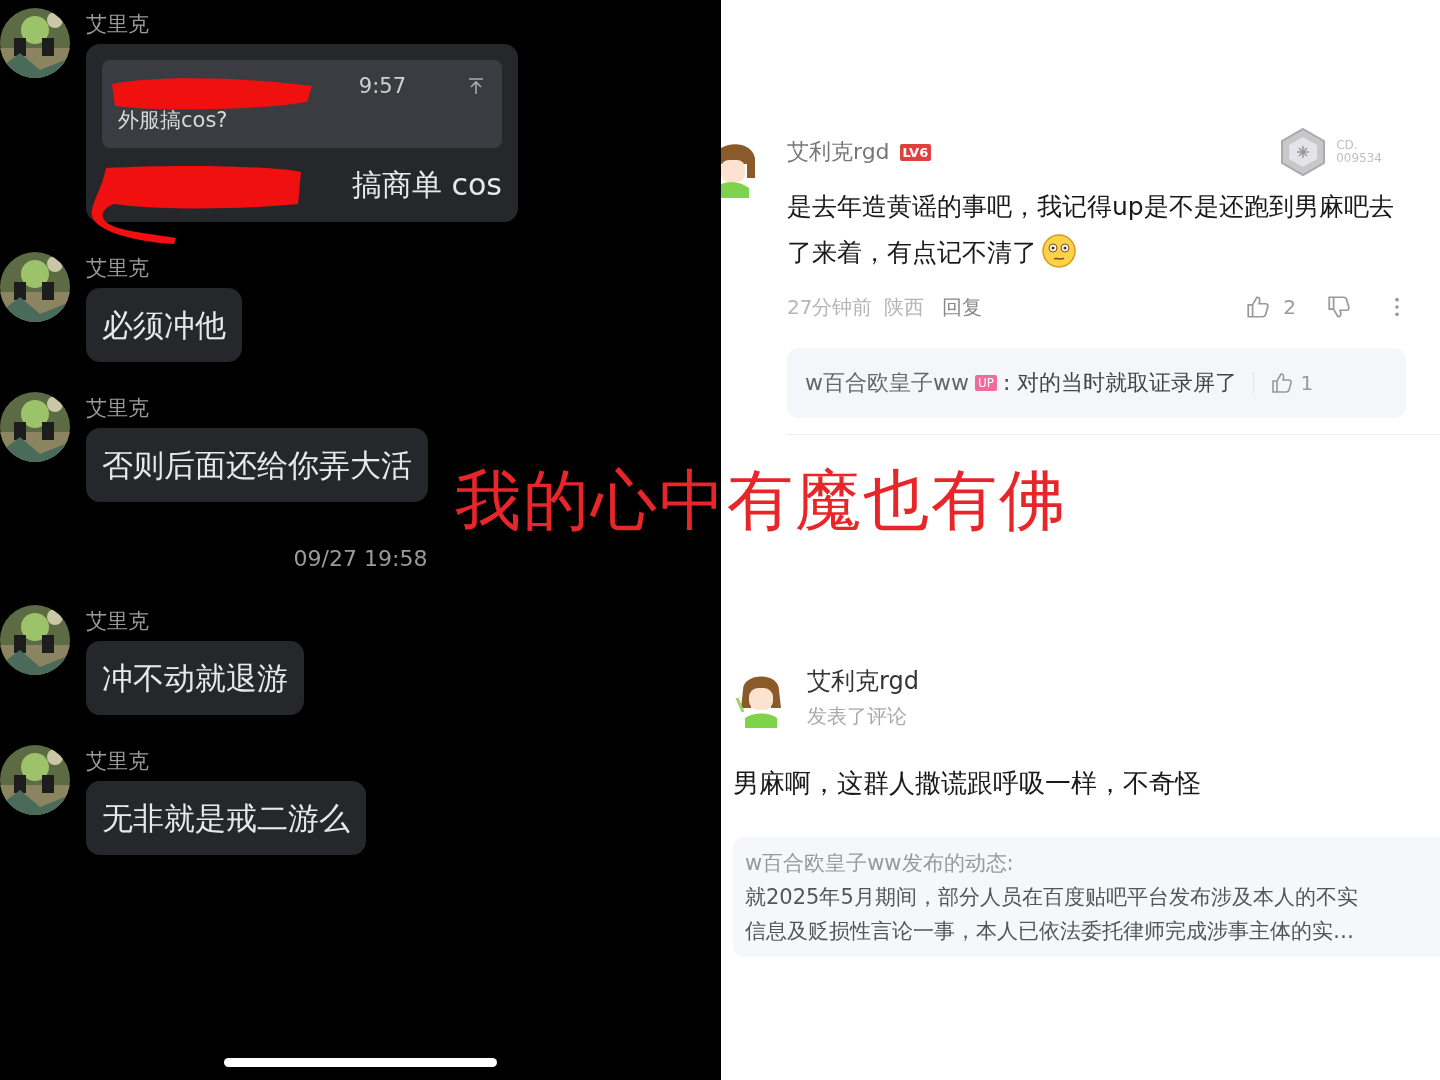 This screenshot has height=1080, width=1440. What do you see at coordinates (1303, 152) in the screenshot?
I see `hexagon-medal-icon` at bounding box center [1303, 152].